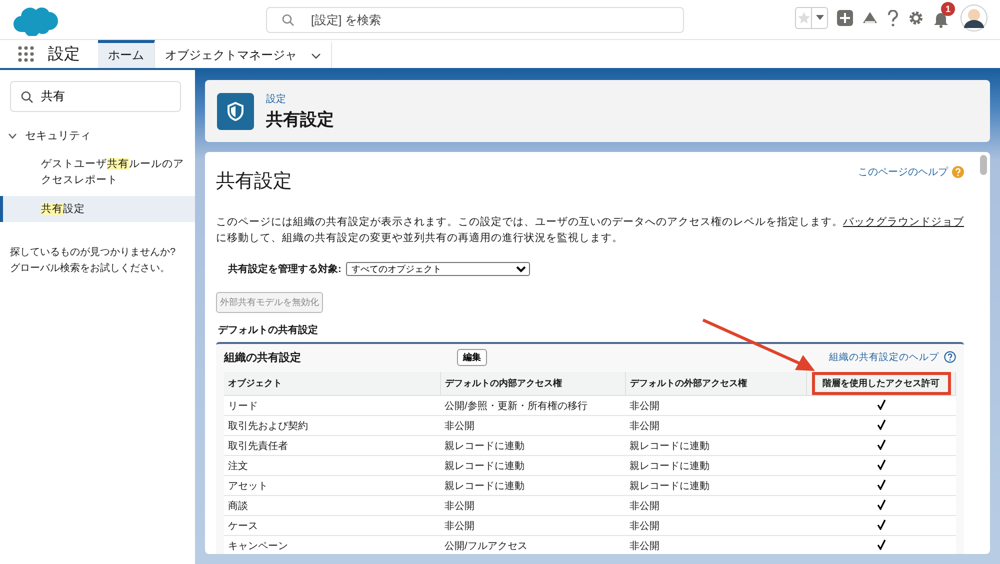 This screenshot has width=1000, height=564. What do you see at coordinates (820, 18) in the screenshot?
I see `caret-icon` at bounding box center [820, 18].